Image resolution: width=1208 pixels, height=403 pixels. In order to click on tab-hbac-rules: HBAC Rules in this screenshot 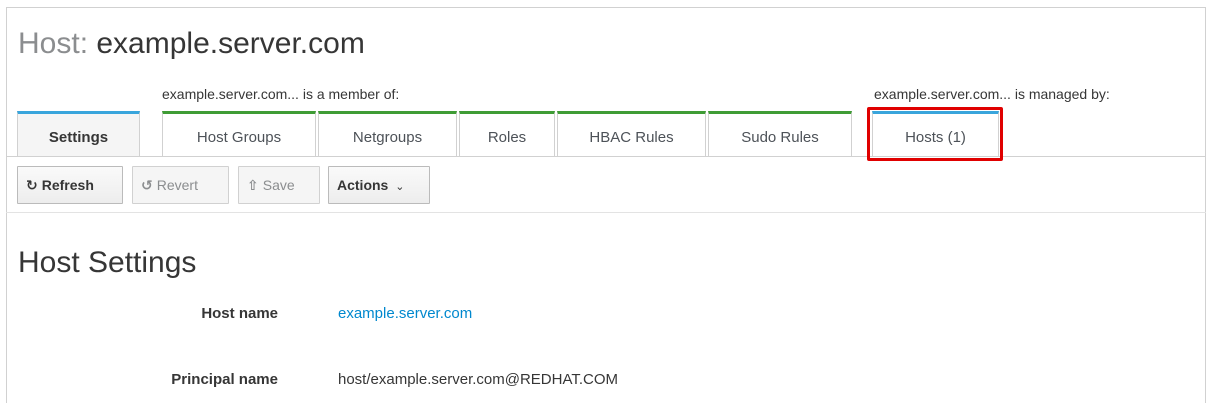, I will do `click(631, 134)`.